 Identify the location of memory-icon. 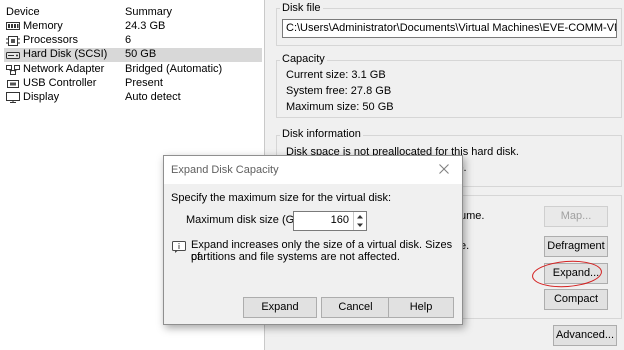
(13, 26).